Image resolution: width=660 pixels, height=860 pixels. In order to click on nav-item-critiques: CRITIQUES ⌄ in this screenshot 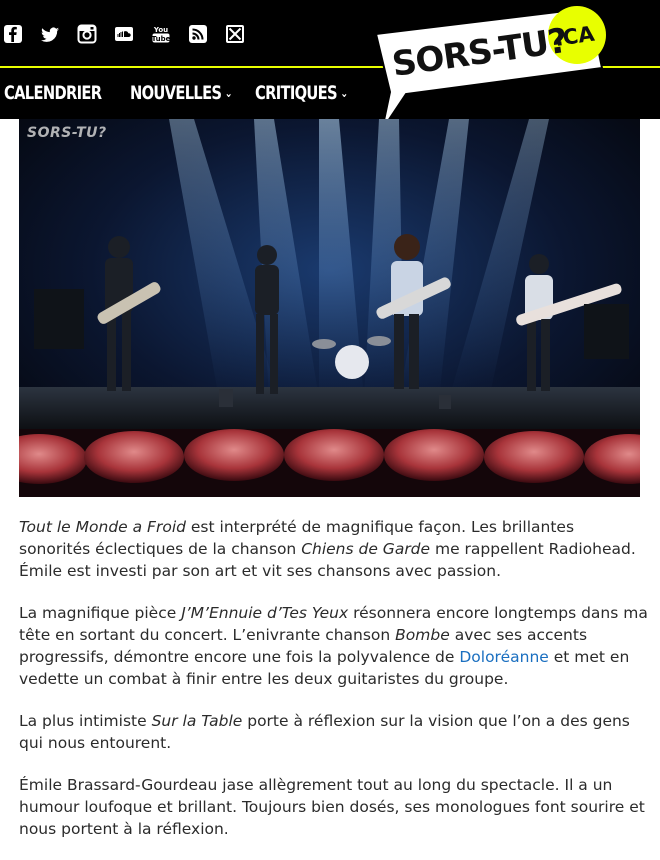, I will do `click(301, 94)`.